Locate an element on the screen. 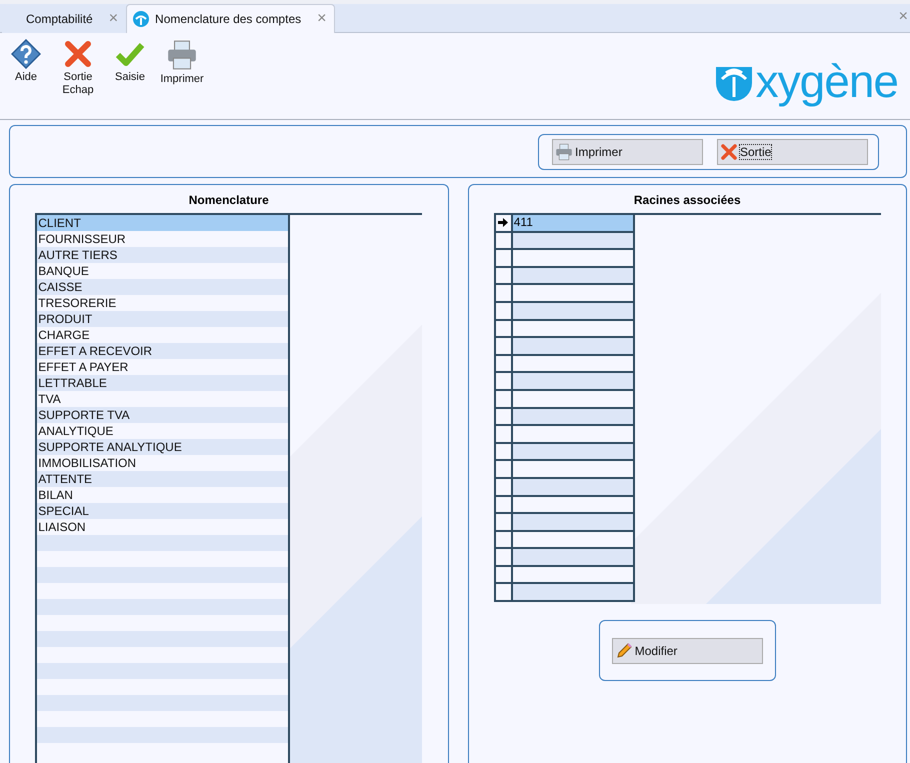  tab-label: Comptabilité is located at coordinates (59, 19).